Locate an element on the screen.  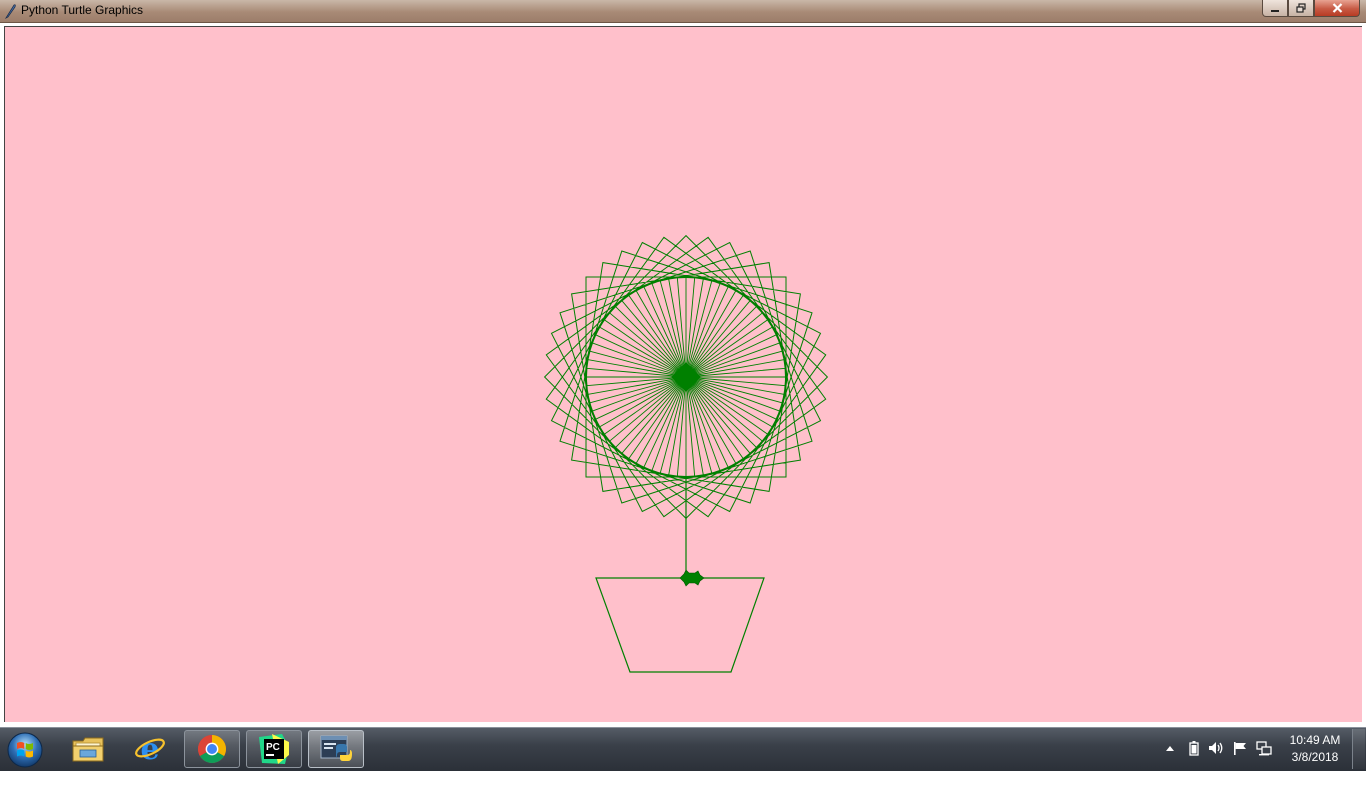
taskbar-clock: 10:49 AM 3/8/2018 is located at coordinates (1315, 749).